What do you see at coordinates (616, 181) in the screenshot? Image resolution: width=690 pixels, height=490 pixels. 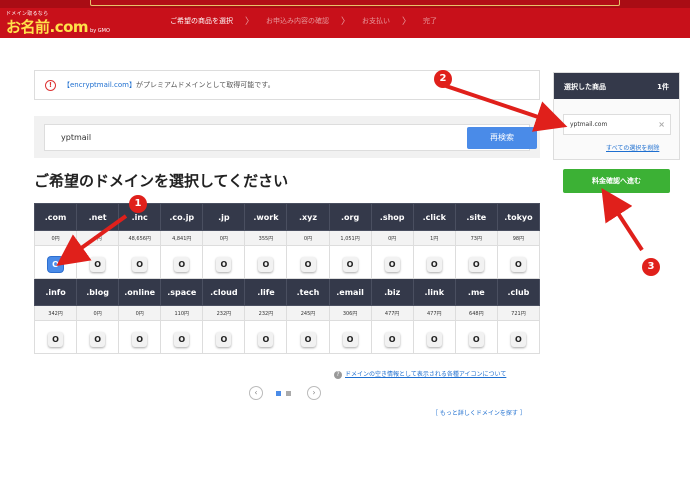 I see `confirm-price-button: 料金確認へ進む` at bounding box center [616, 181].